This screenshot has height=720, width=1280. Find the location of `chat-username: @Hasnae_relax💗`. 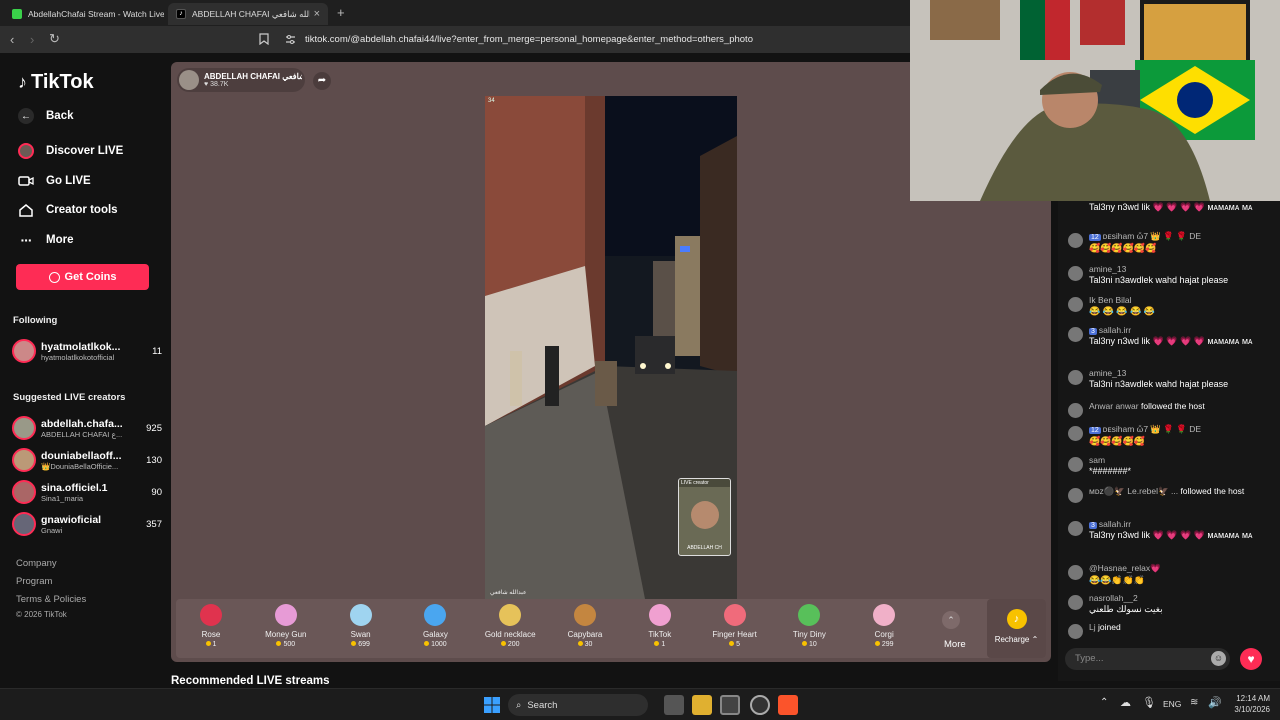

chat-username: @Hasnae_relax💗 is located at coordinates (1125, 568).